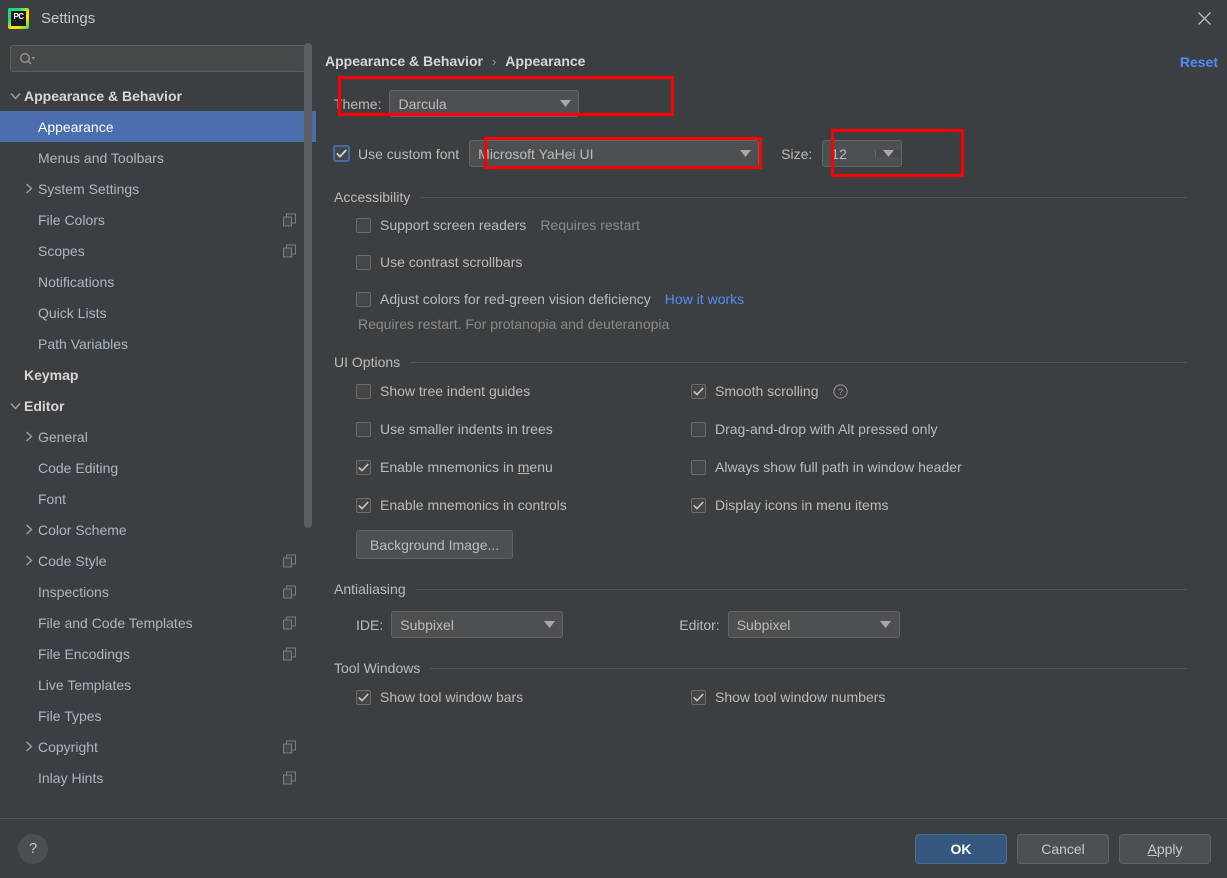 Image resolution: width=1227 pixels, height=878 pixels. Describe the element at coordinates (1199, 62) in the screenshot. I see `reset-link: Reset` at that location.